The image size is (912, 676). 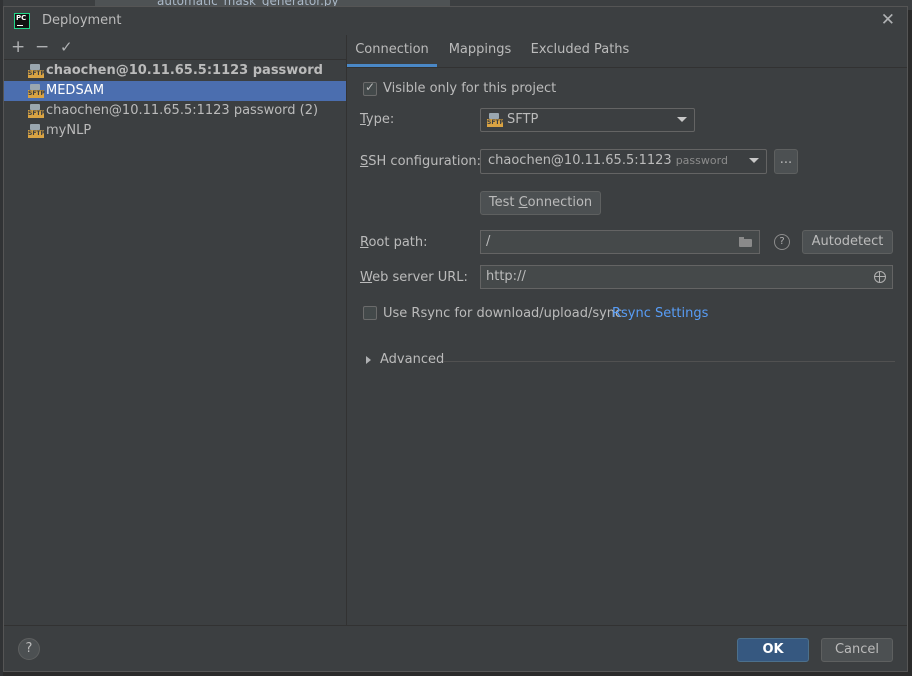 I want to click on use-rsync-label: Use Rsync for download/upload/sync, so click(x=503, y=313).